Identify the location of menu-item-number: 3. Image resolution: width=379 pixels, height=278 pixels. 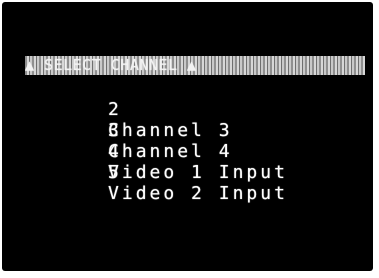
(115, 130).